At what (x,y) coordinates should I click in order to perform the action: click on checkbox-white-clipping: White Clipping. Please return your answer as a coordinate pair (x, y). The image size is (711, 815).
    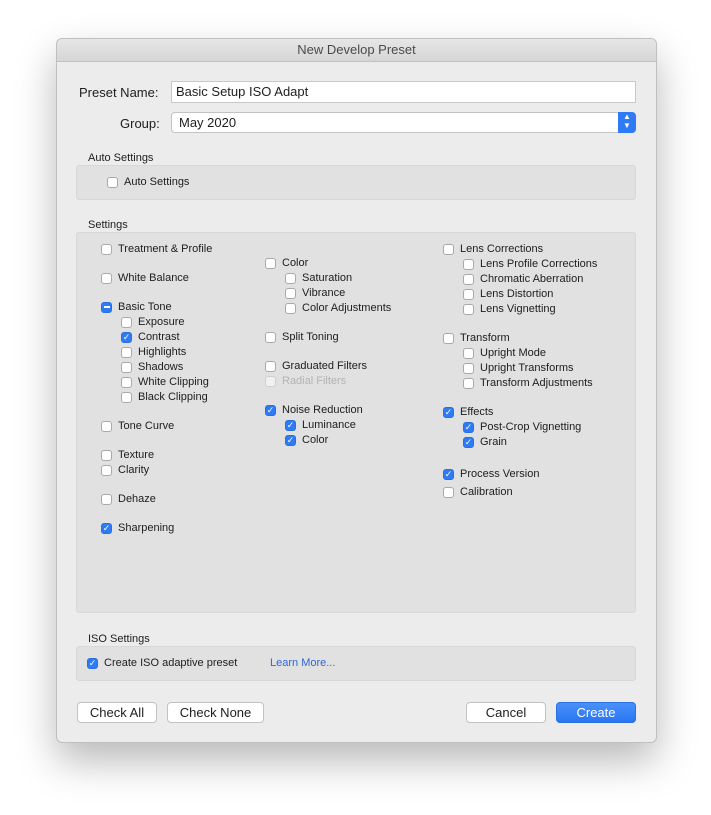
    Looking at the image, I should click on (165, 382).